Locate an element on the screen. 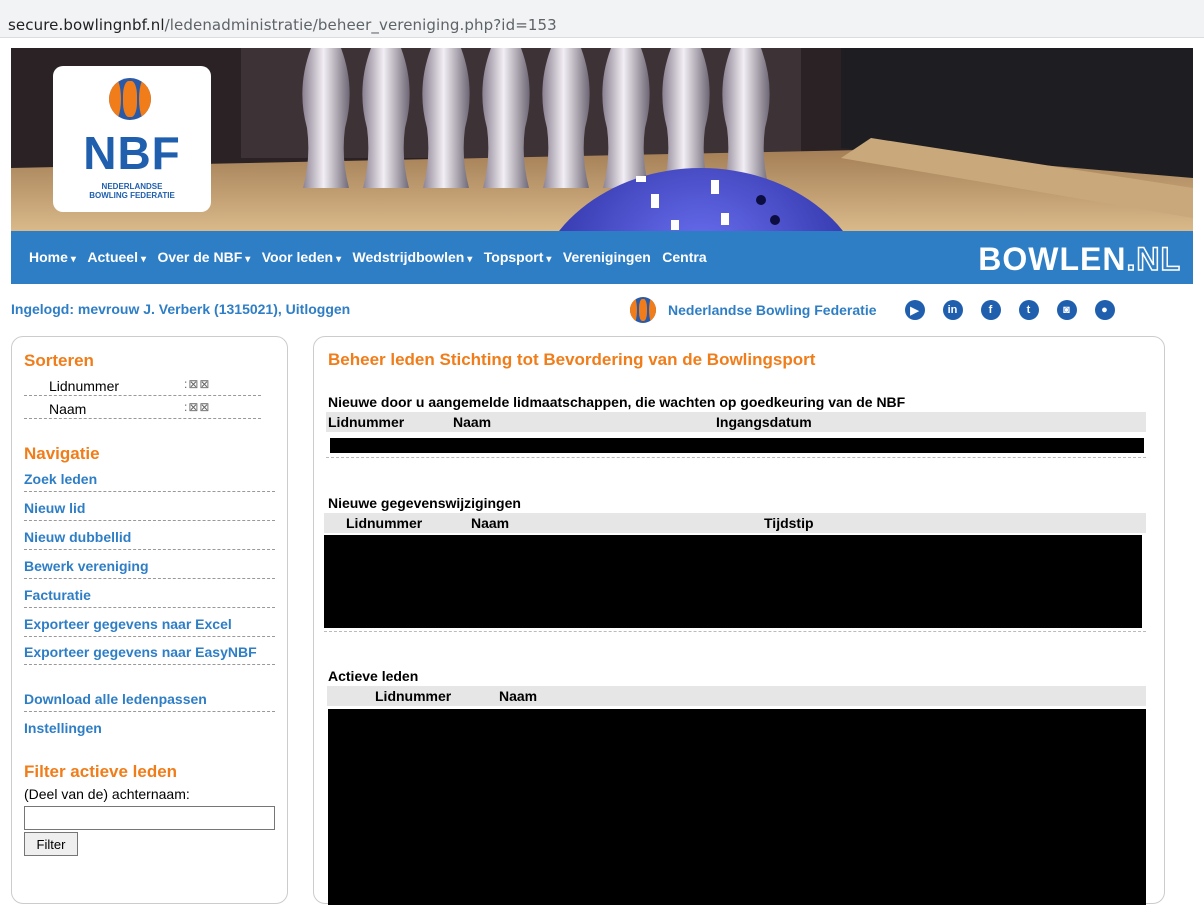  nbf-logo: NBF NEDERLANDSE BOWLING FEDERATIE is located at coordinates (132, 139).